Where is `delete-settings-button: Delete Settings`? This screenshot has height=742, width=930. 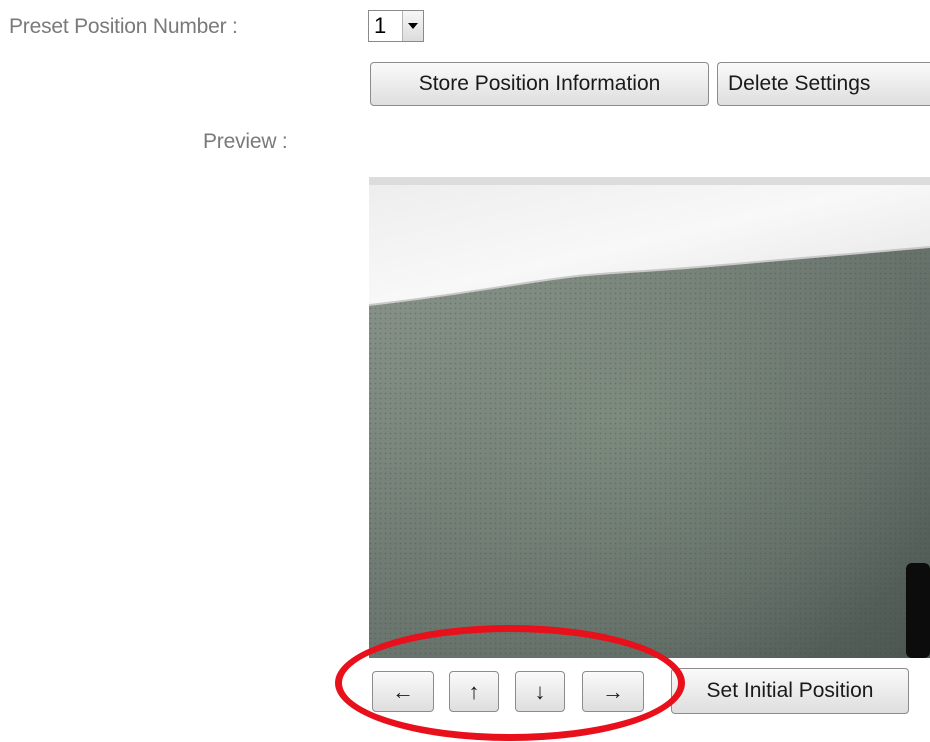
delete-settings-button: Delete Settings is located at coordinates (823, 84).